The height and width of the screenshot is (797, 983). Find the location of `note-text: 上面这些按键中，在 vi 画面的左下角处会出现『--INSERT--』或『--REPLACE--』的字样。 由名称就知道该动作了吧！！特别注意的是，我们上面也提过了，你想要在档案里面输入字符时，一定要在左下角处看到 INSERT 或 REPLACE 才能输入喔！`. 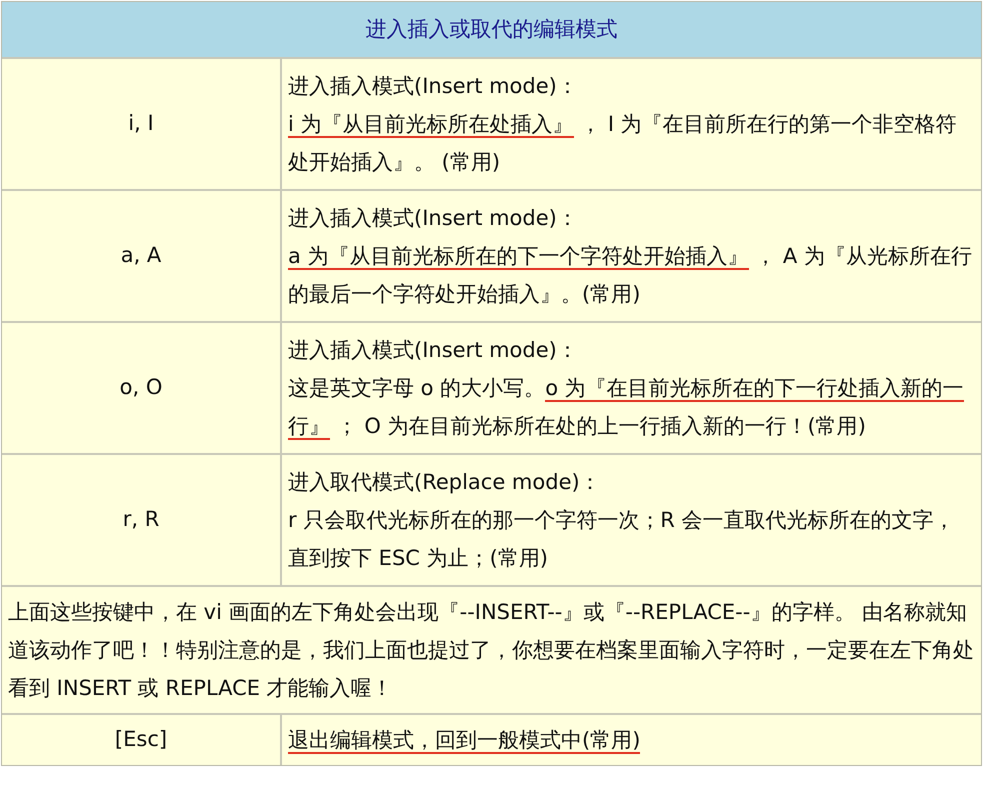

note-text: 上面这些按键中，在 vi 画面的左下角处会出现『--INSERT--』或『--REPLACE--』的字样。 由名称就知道该动作了吧！！特别注意的是，我们上面也提过了，你想要在档案里面输入字符时，一定要在左下角处看到 INSERT 或 REPLACE 才能输入喔！ is located at coordinates (491, 650).